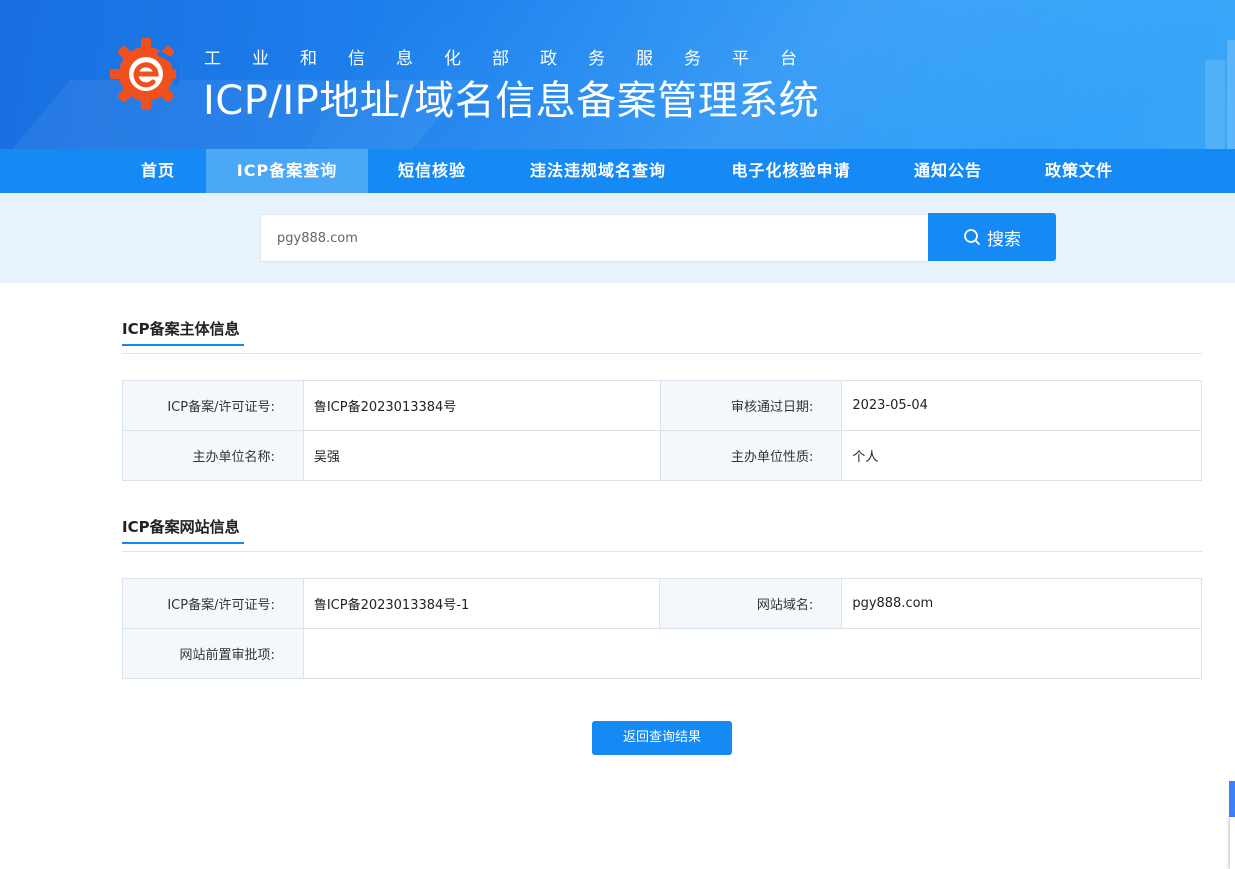 The image size is (1235, 869). Describe the element at coordinates (752, 653) in the screenshot. I see `pre-approval-value` at that location.